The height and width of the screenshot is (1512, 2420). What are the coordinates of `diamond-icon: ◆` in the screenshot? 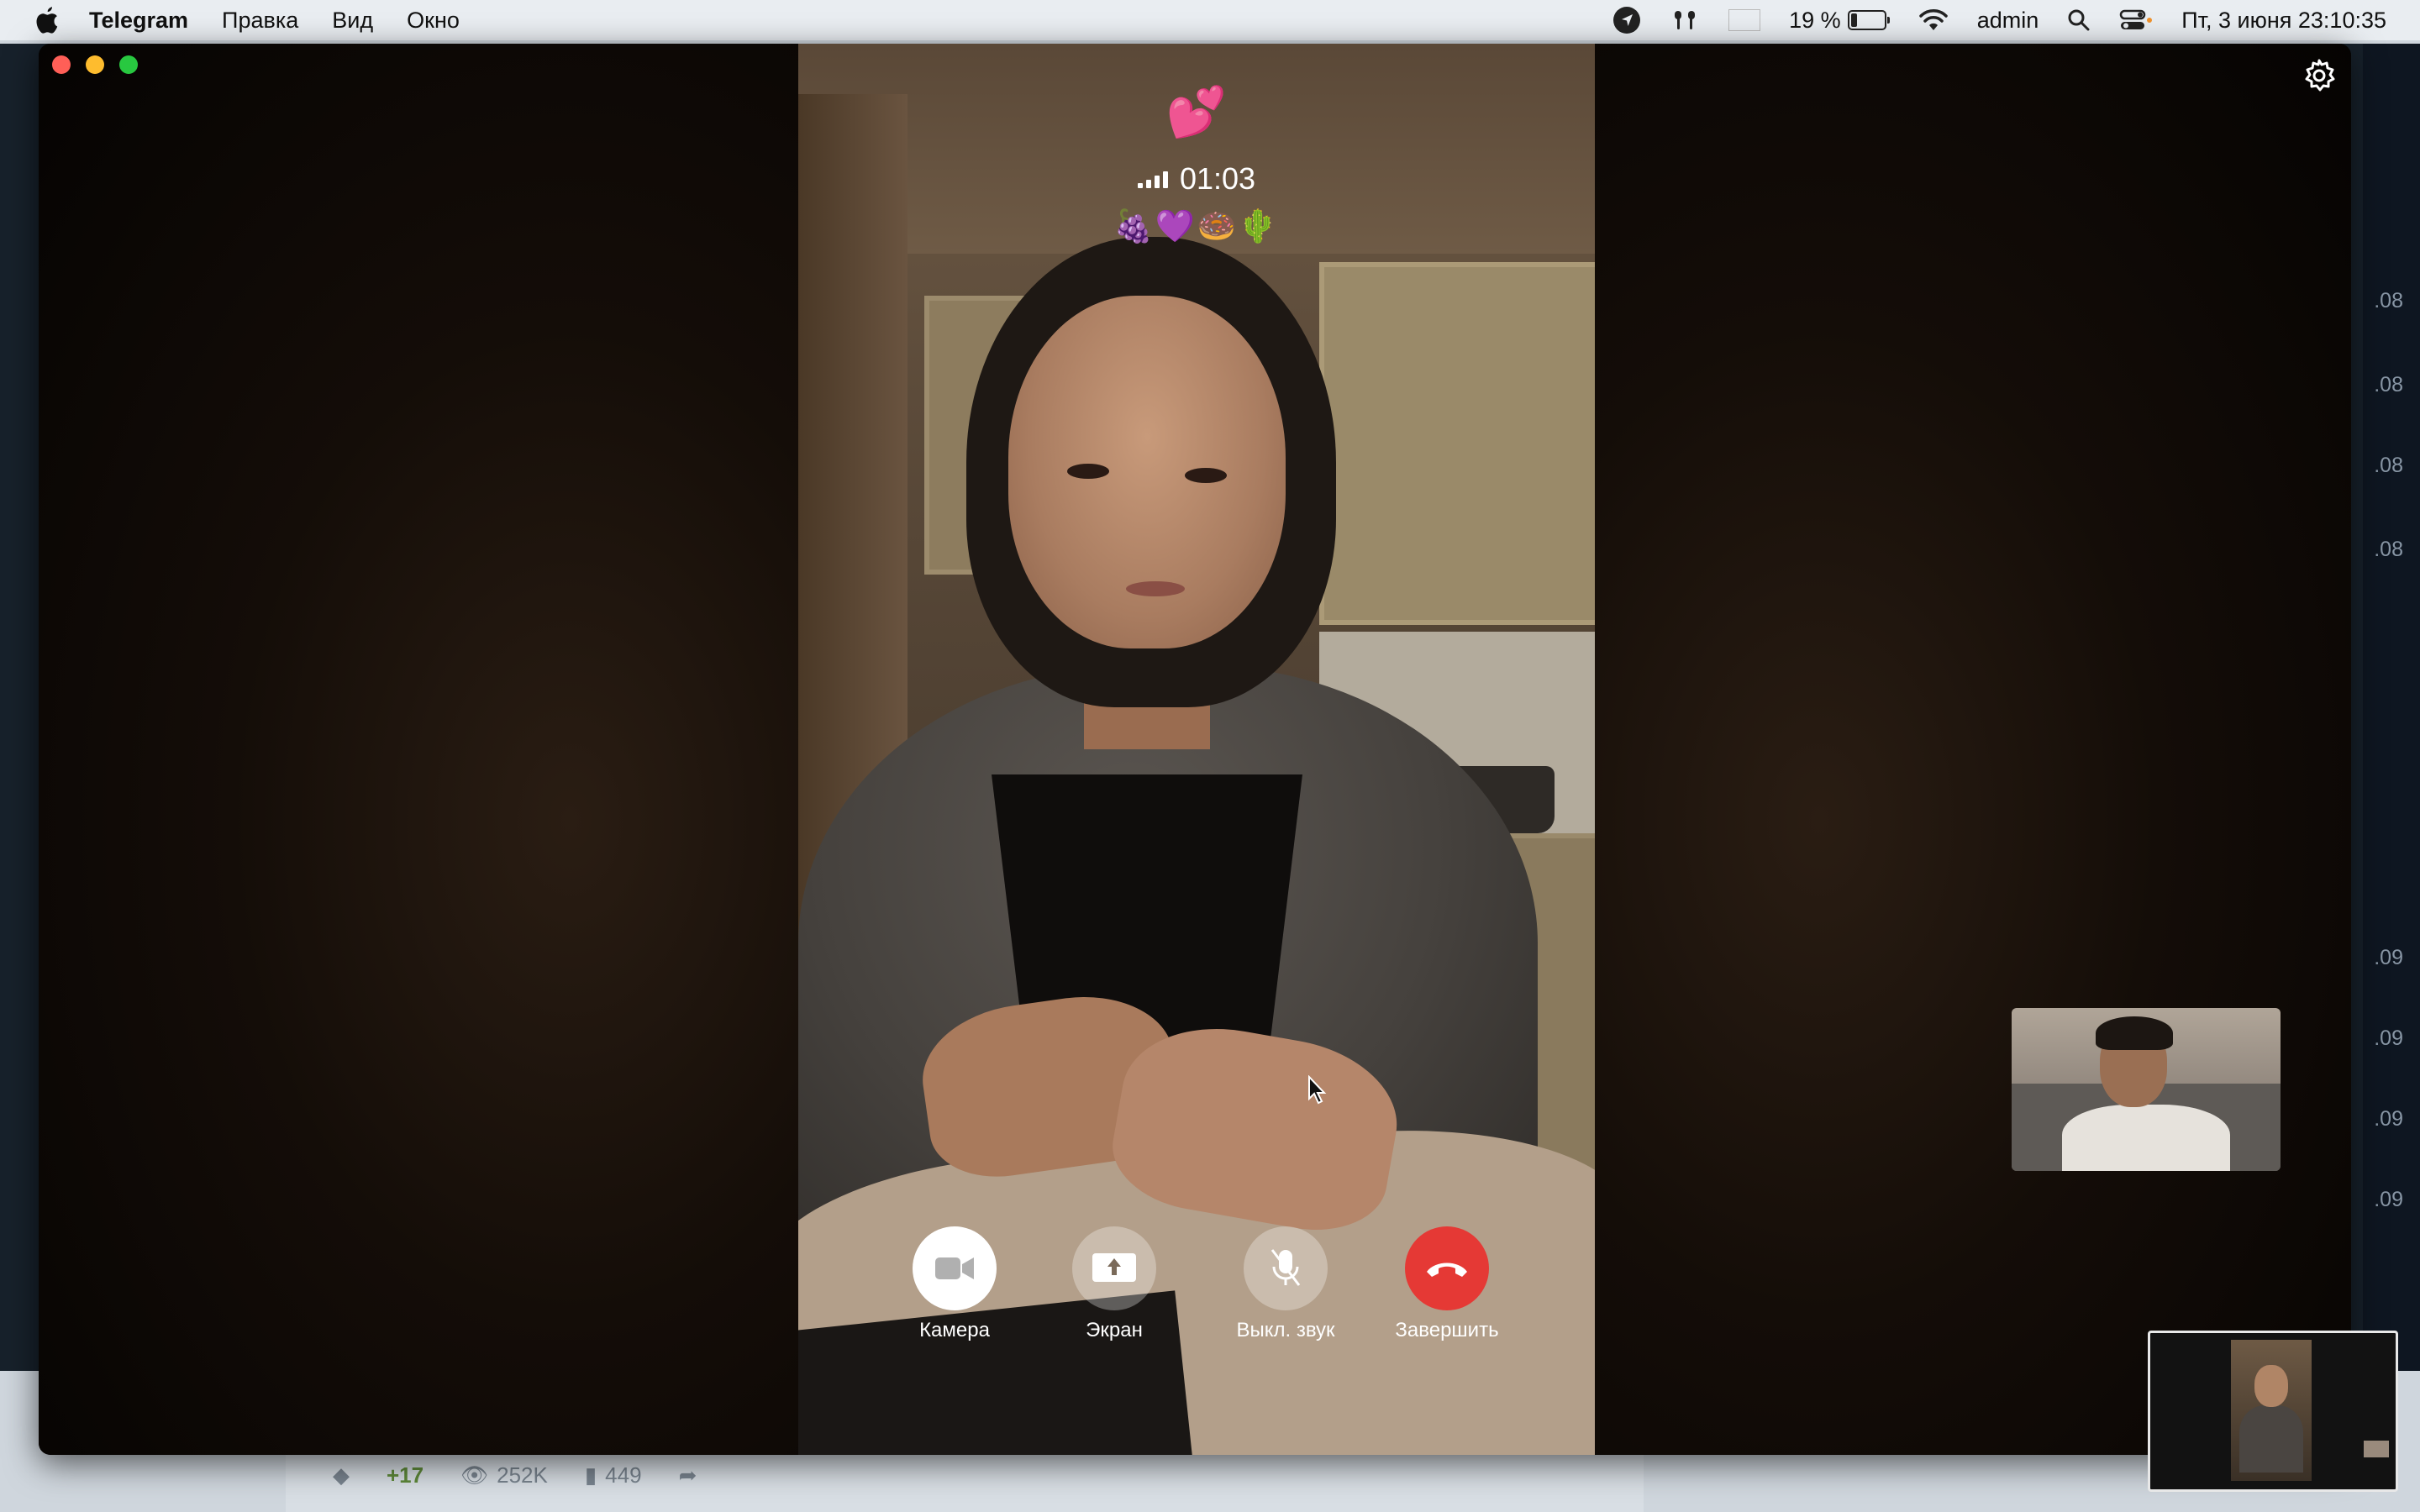 It's located at (341, 1475).